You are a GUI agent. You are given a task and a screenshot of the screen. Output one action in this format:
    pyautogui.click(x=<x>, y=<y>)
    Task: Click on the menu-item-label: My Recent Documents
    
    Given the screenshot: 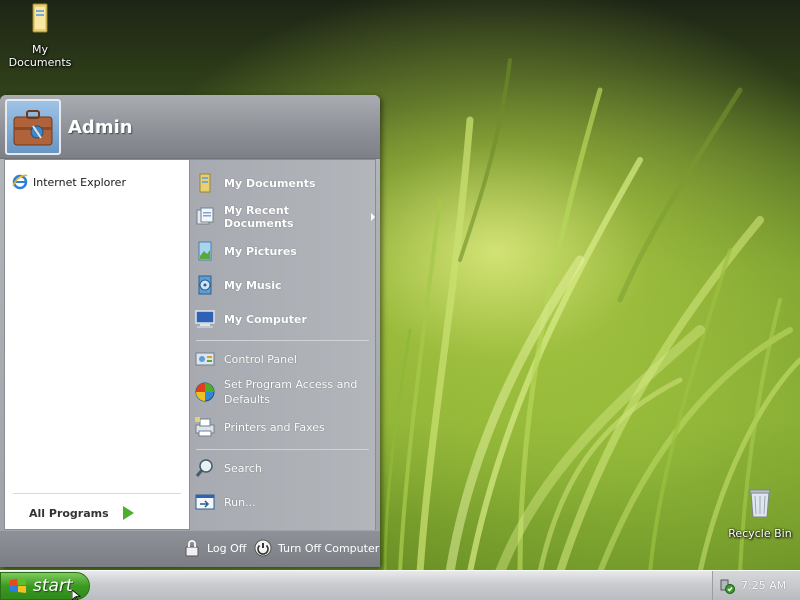 What is the action you would take?
    pyautogui.click(x=259, y=217)
    